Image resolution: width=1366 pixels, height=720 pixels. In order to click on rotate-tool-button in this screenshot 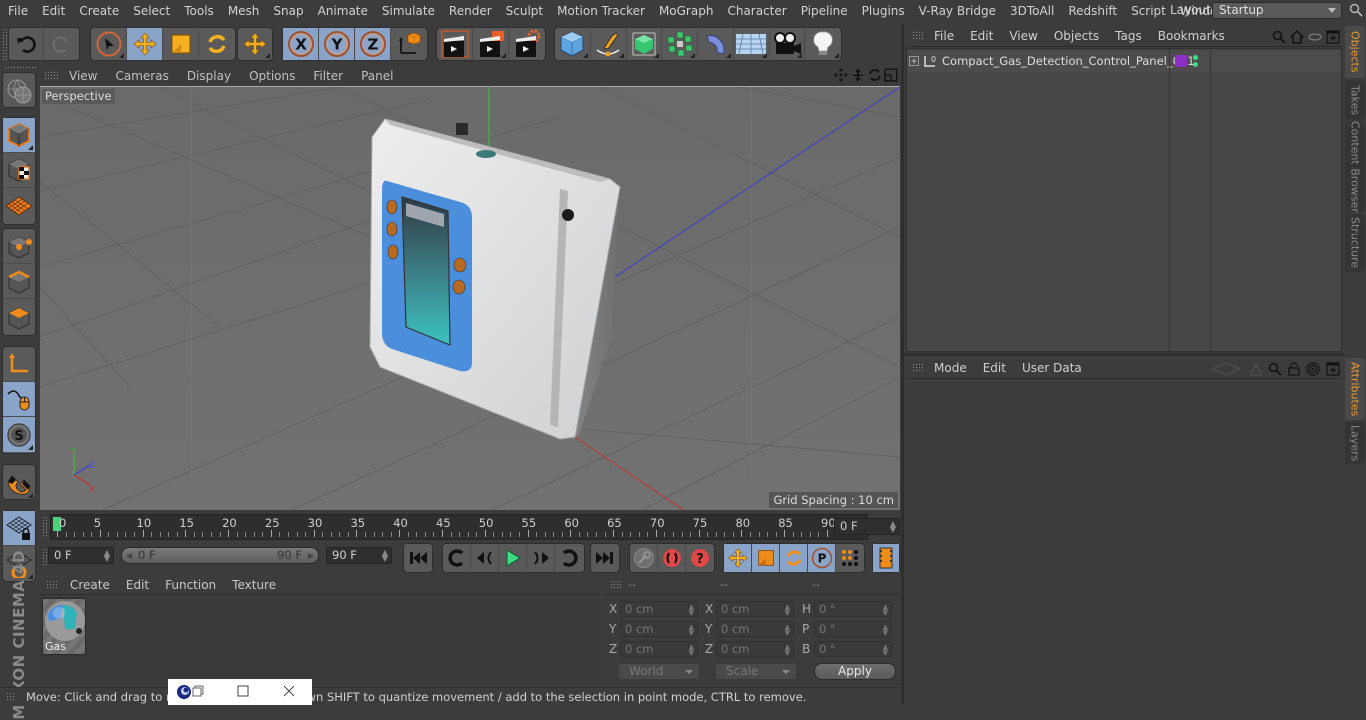, I will do `click(217, 44)`.